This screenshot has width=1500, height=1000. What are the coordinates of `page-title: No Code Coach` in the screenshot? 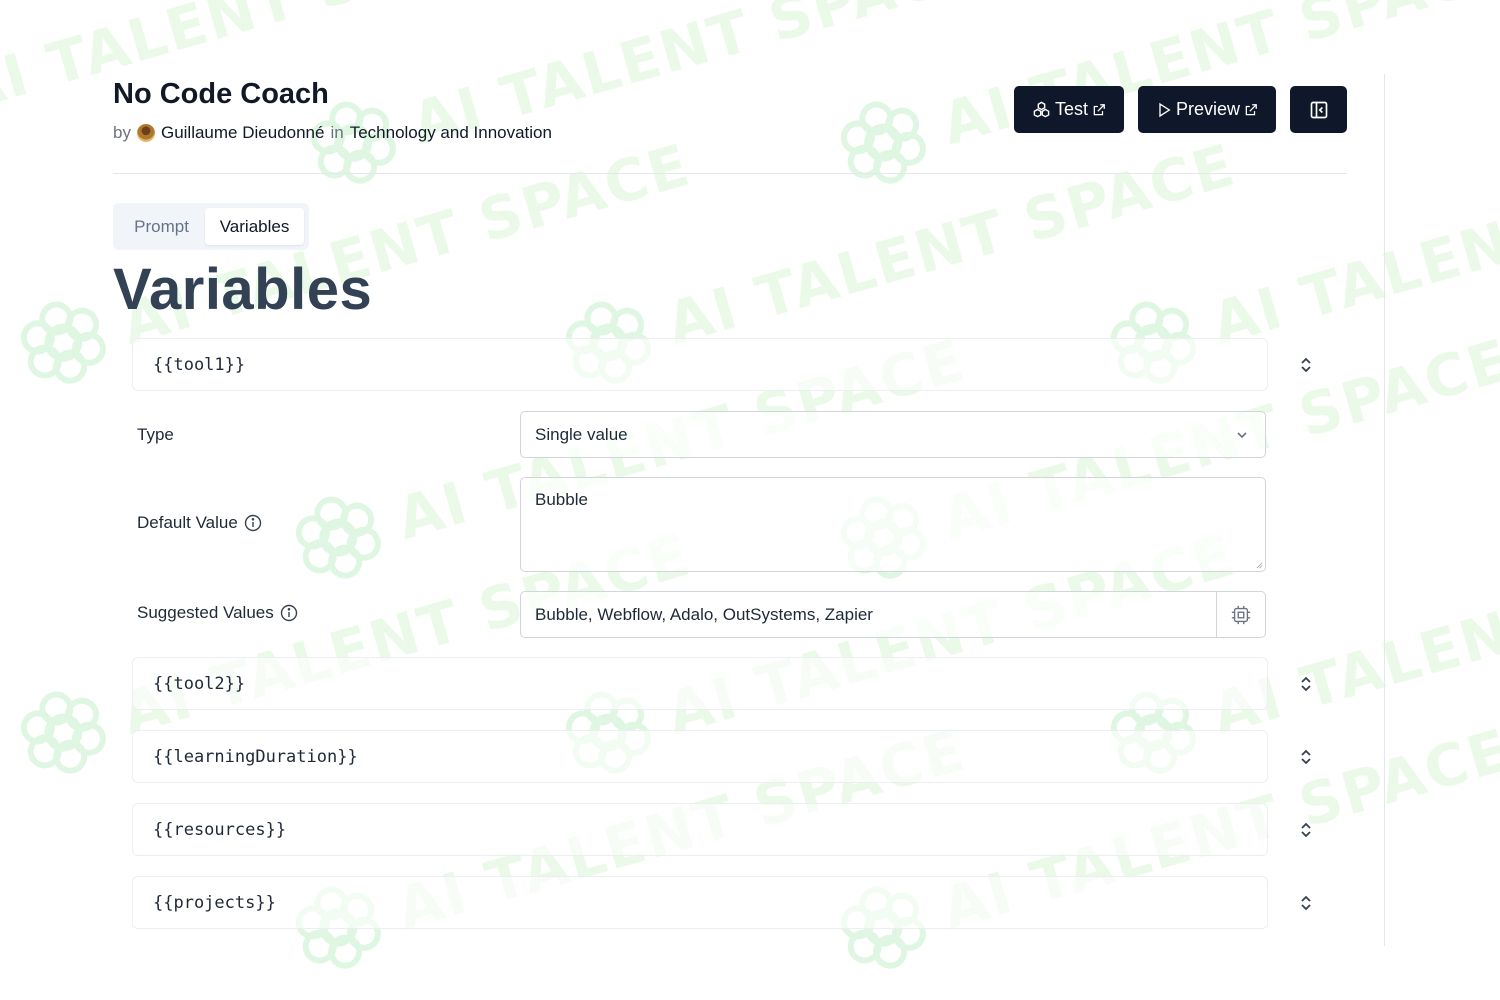 It's located at (221, 94).